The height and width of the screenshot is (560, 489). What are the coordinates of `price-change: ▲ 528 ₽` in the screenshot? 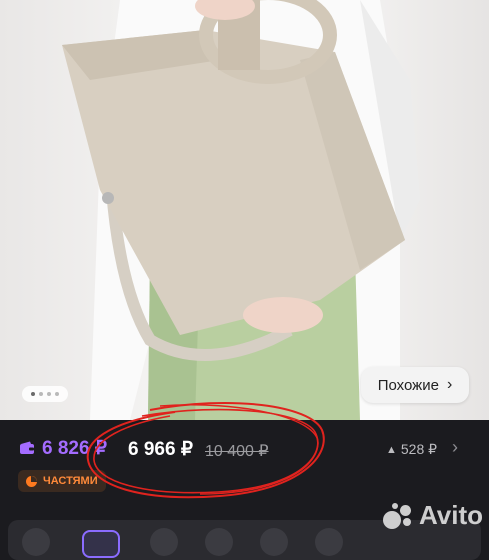 It's located at (411, 449).